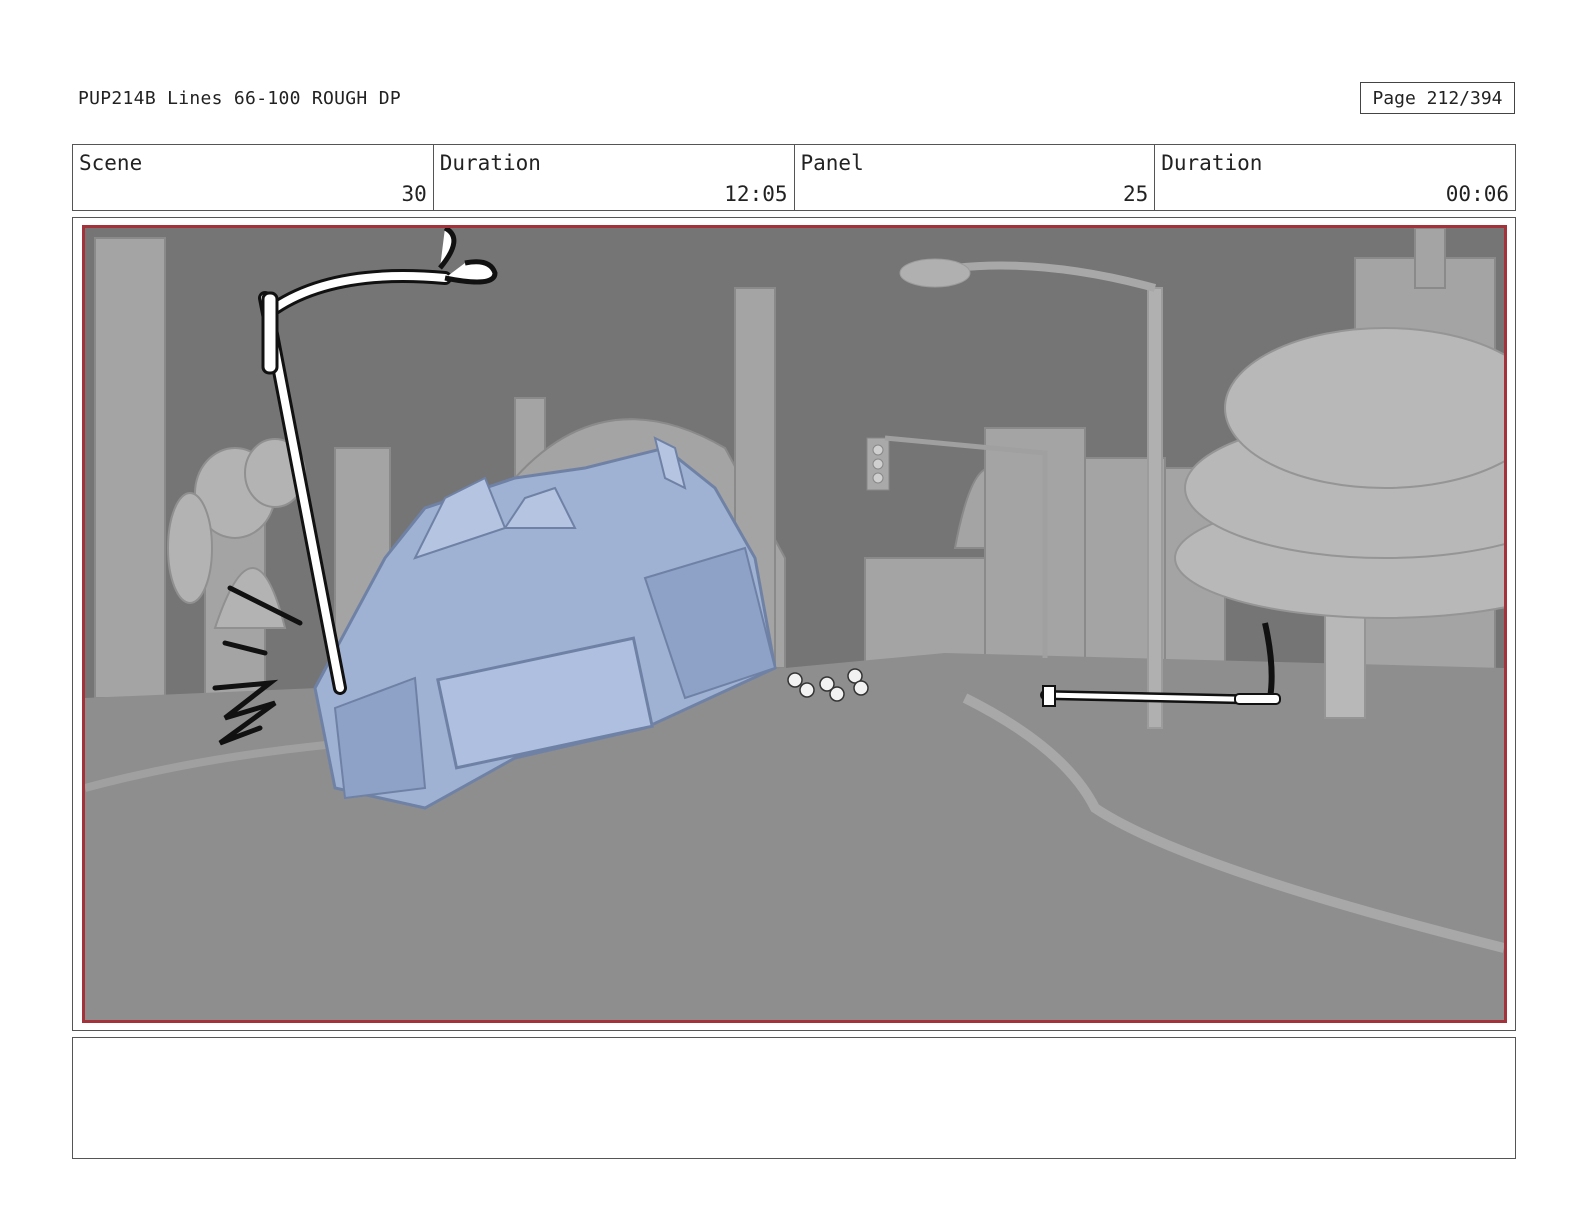  What do you see at coordinates (239, 98) in the screenshot?
I see `document-title: PUP214B Lines 66-100 ROUGH DP` at bounding box center [239, 98].